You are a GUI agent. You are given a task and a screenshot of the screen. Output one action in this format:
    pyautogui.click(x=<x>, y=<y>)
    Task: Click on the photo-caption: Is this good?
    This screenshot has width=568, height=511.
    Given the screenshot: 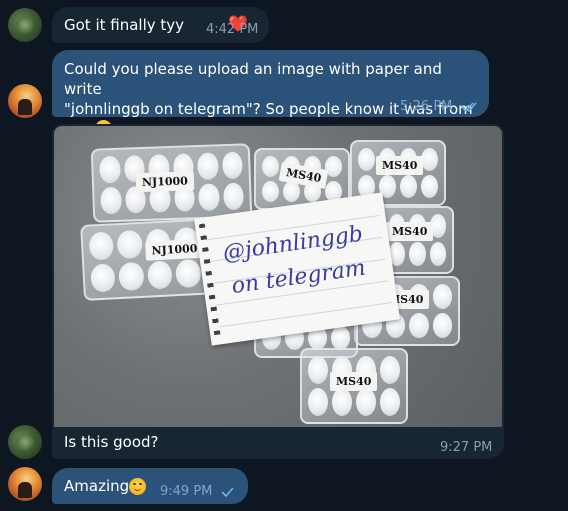 What is the action you would take?
    pyautogui.click(x=111, y=442)
    